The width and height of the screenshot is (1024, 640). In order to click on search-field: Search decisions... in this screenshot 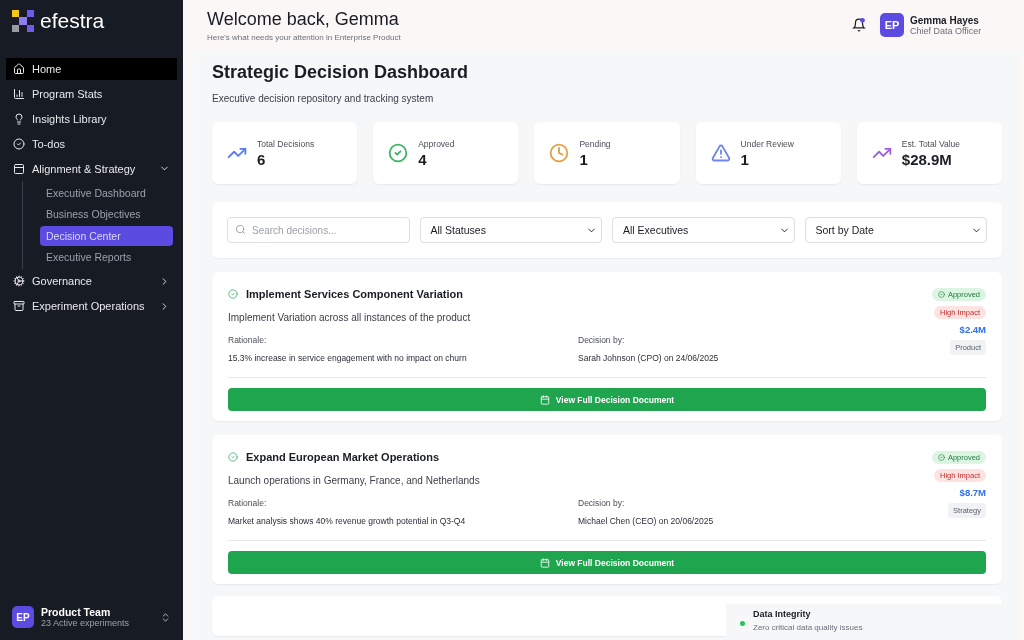, I will do `click(318, 230)`.